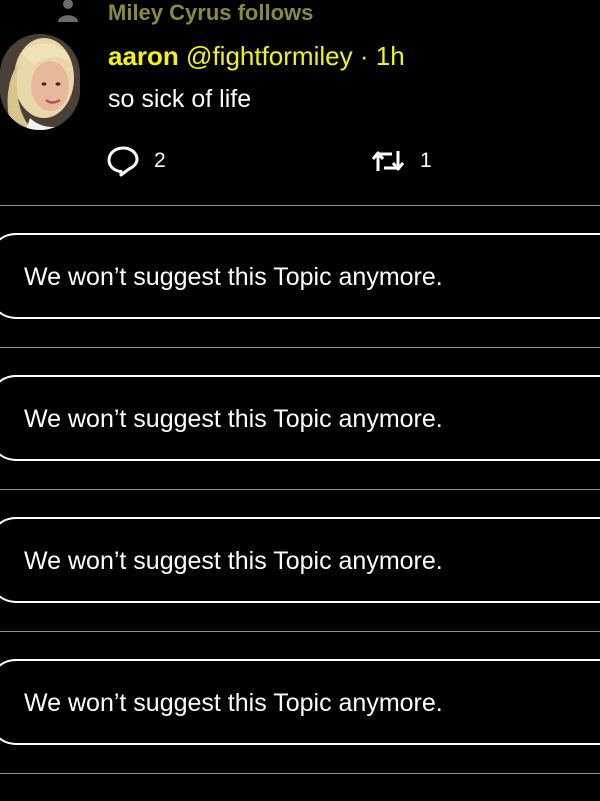 This screenshot has width=600, height=801. Describe the element at coordinates (390, 56) in the screenshot. I see `tweet-timestamp: 1h` at that location.